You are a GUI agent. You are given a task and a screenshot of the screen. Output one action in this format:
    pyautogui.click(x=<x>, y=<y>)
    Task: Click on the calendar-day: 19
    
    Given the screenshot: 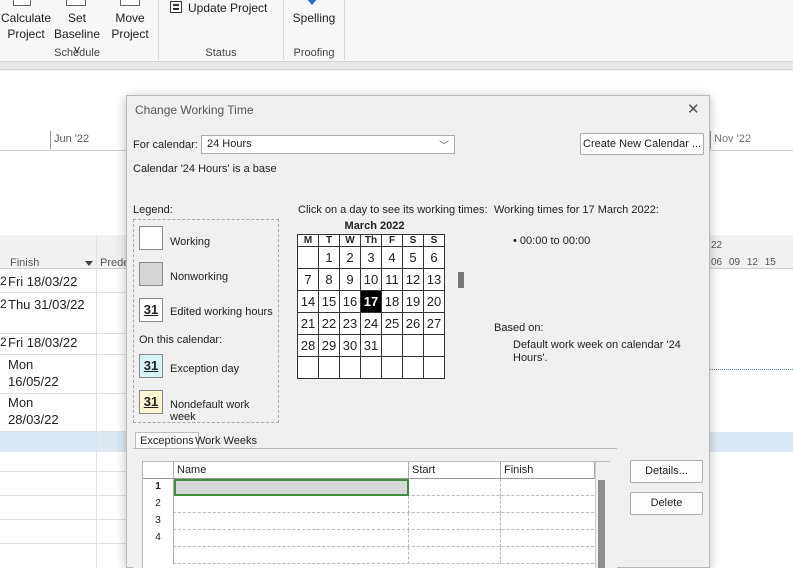 What is the action you would take?
    pyautogui.click(x=413, y=301)
    